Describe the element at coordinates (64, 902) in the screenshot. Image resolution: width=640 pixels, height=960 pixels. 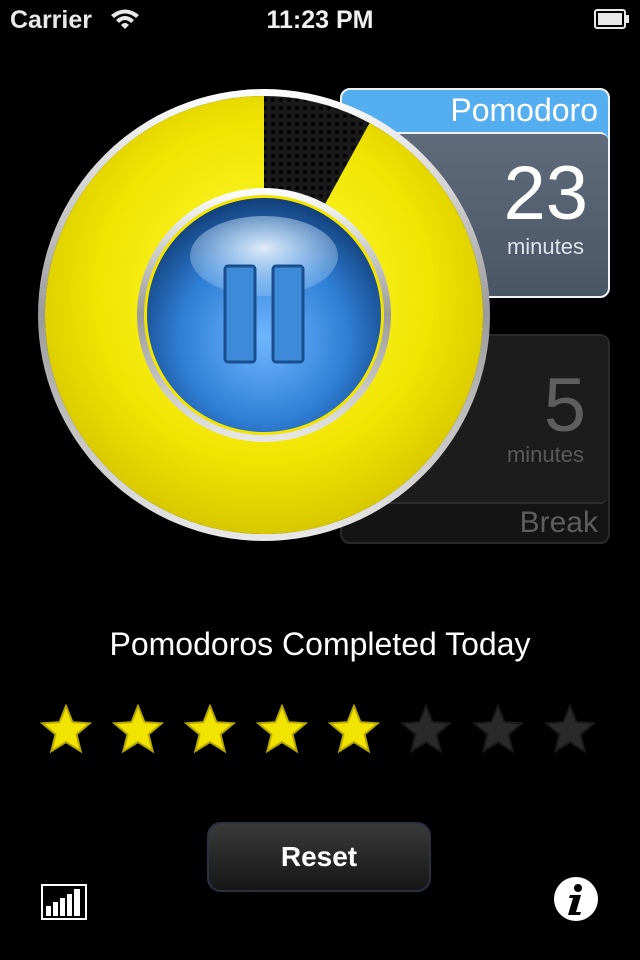
I see `bar-chart-icon` at that location.